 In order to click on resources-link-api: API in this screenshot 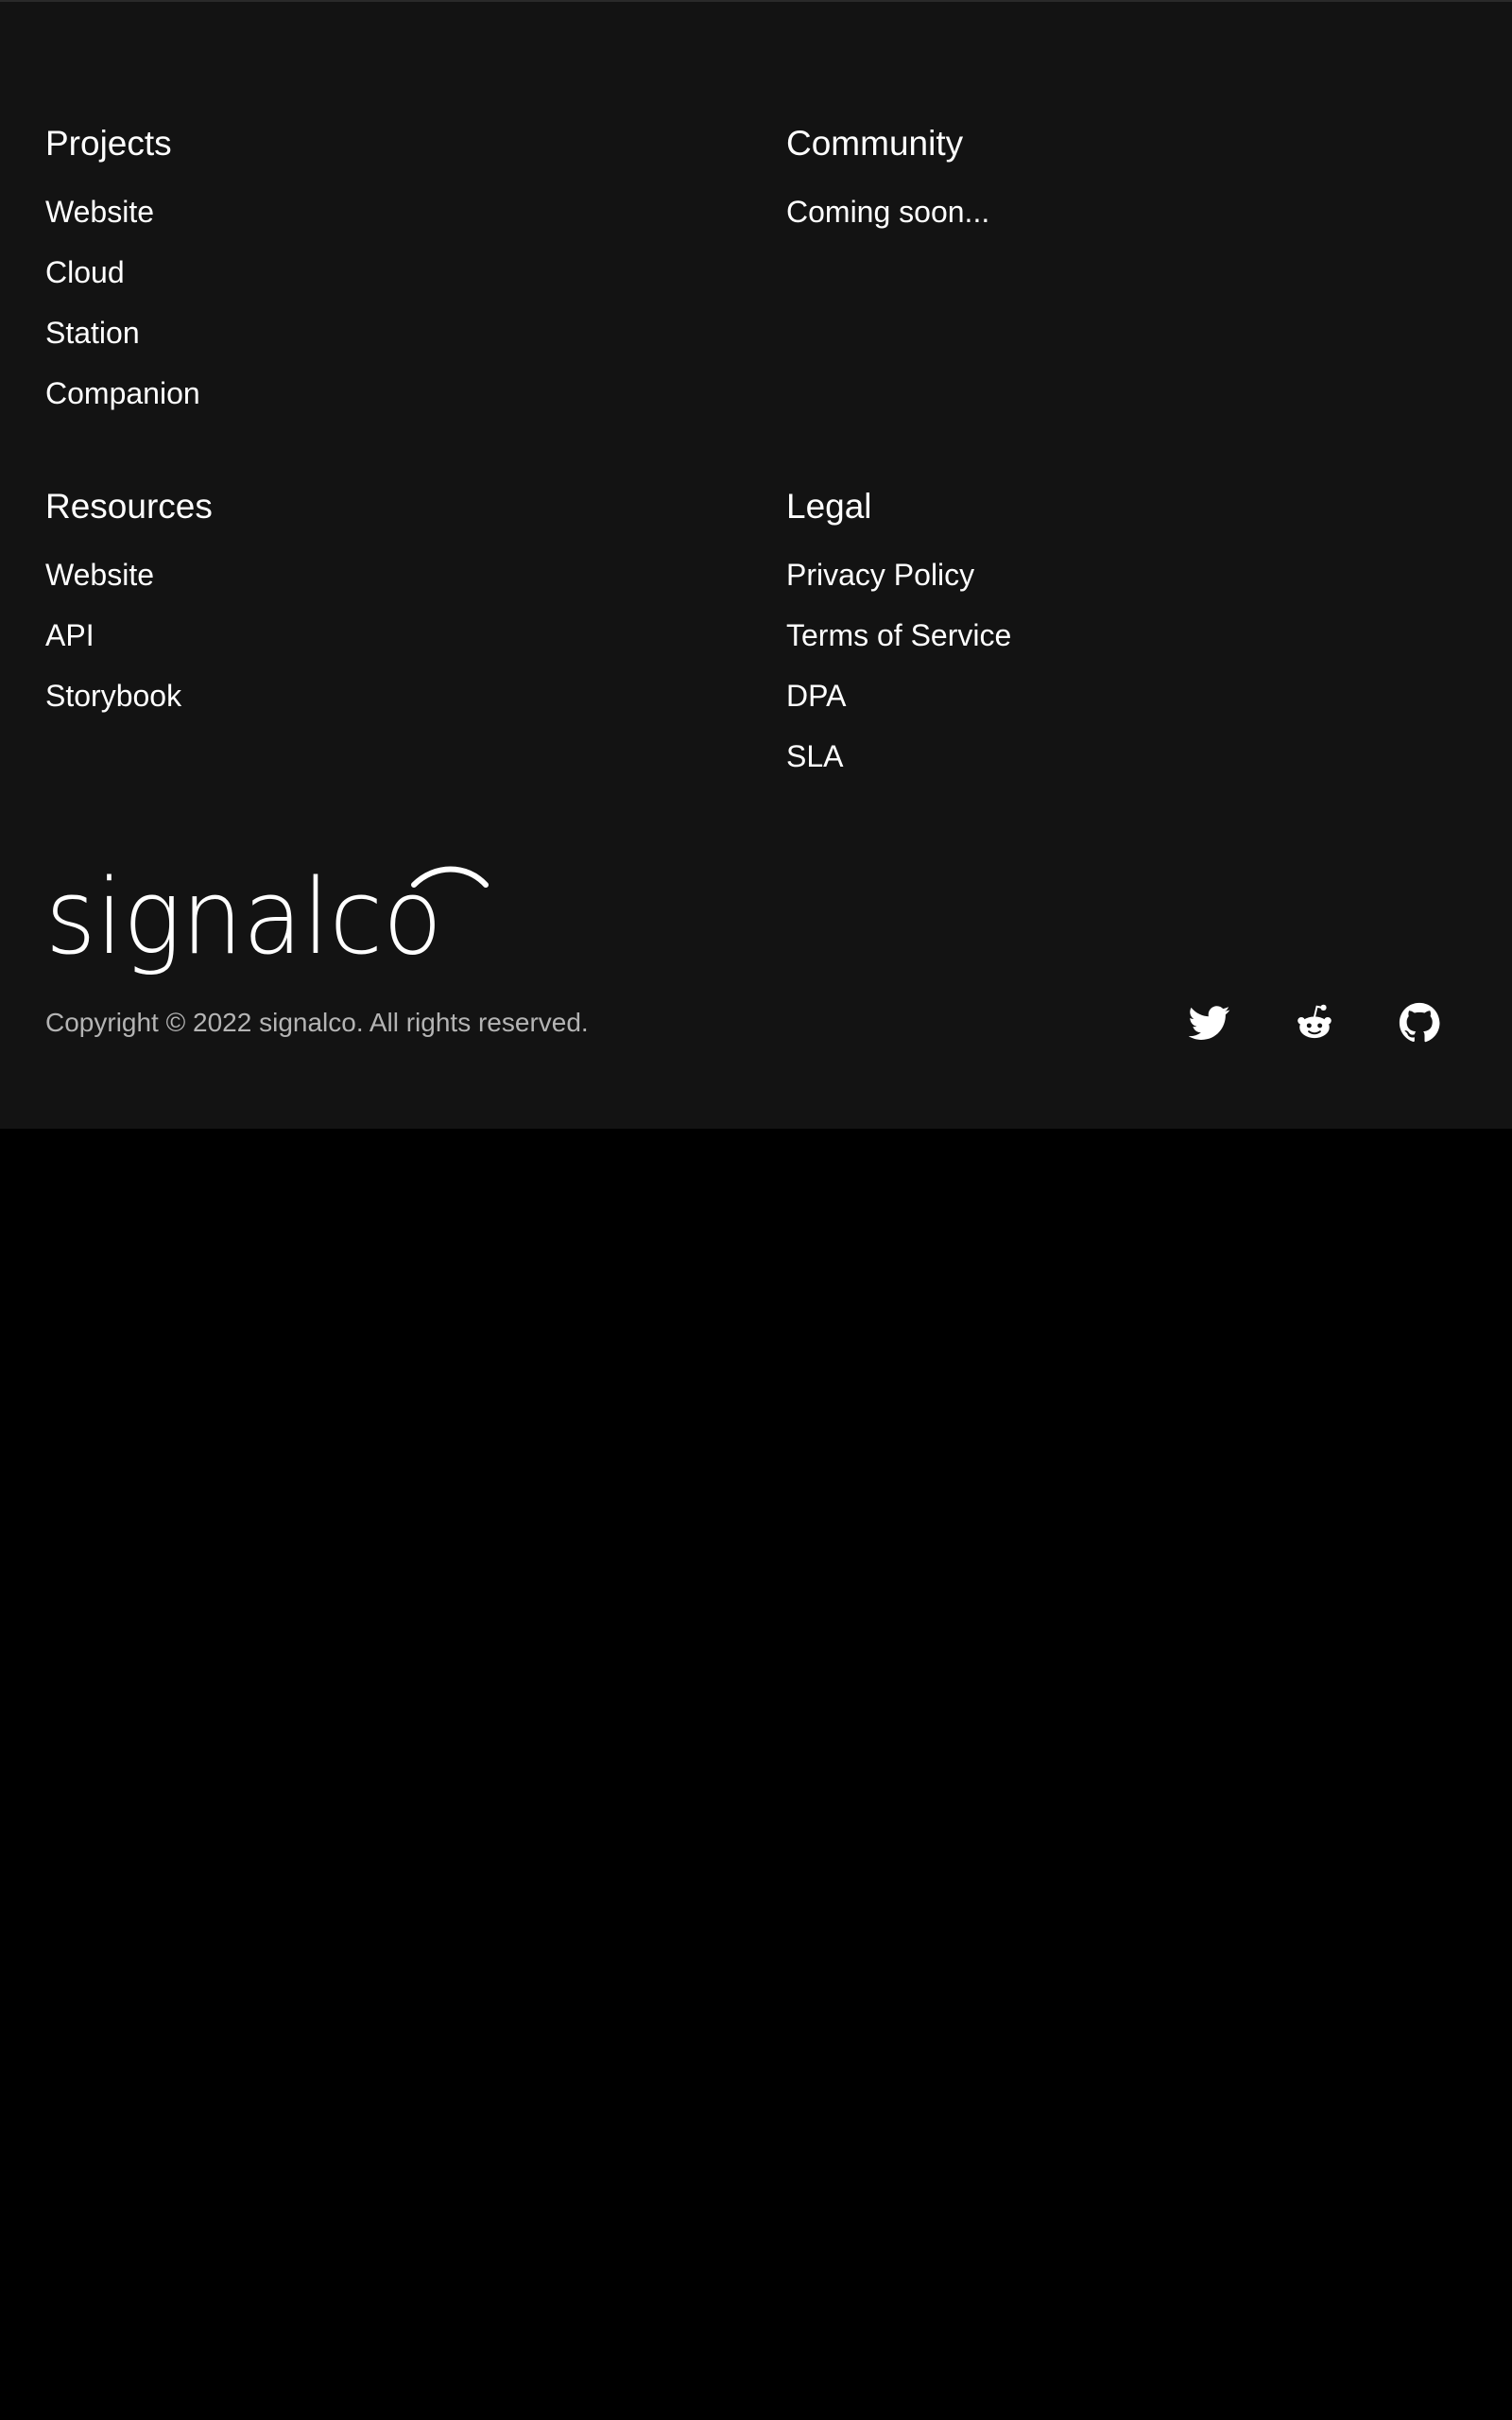, I will do `click(69, 635)`.